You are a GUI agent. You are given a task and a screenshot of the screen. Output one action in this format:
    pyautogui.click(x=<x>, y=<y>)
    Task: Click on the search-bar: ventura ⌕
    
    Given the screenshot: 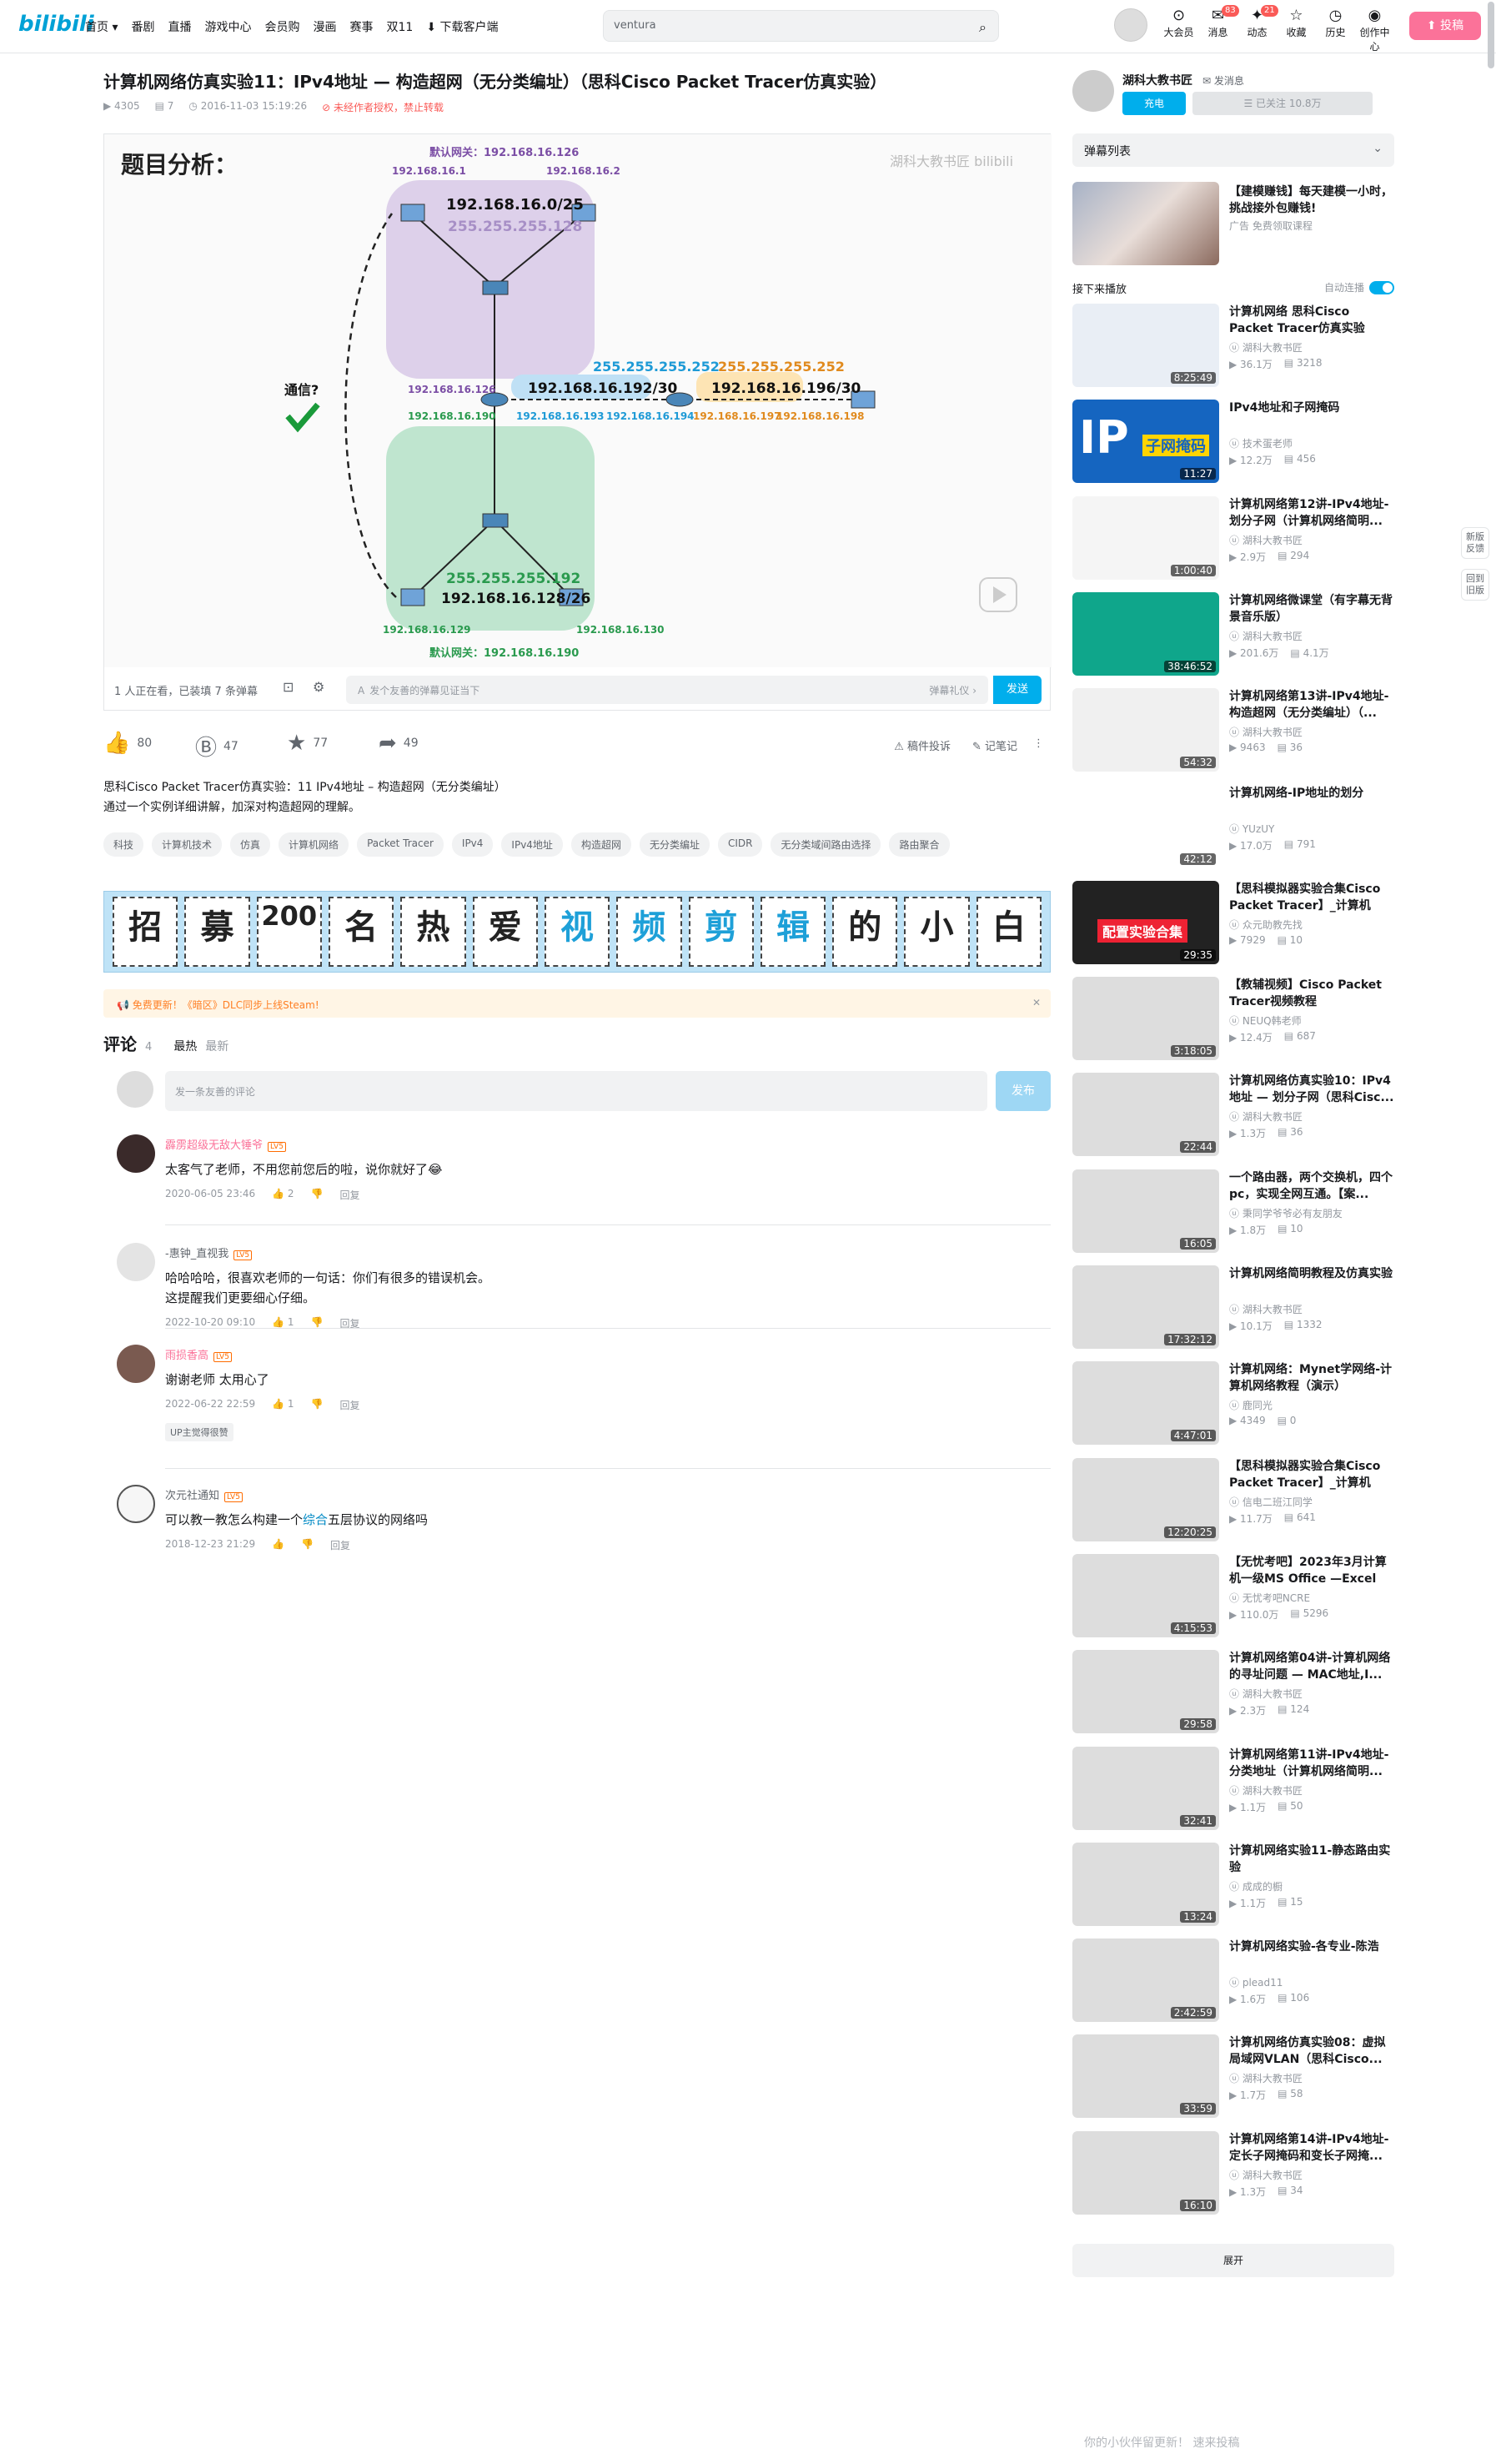 What is the action you would take?
    pyautogui.click(x=801, y=26)
    